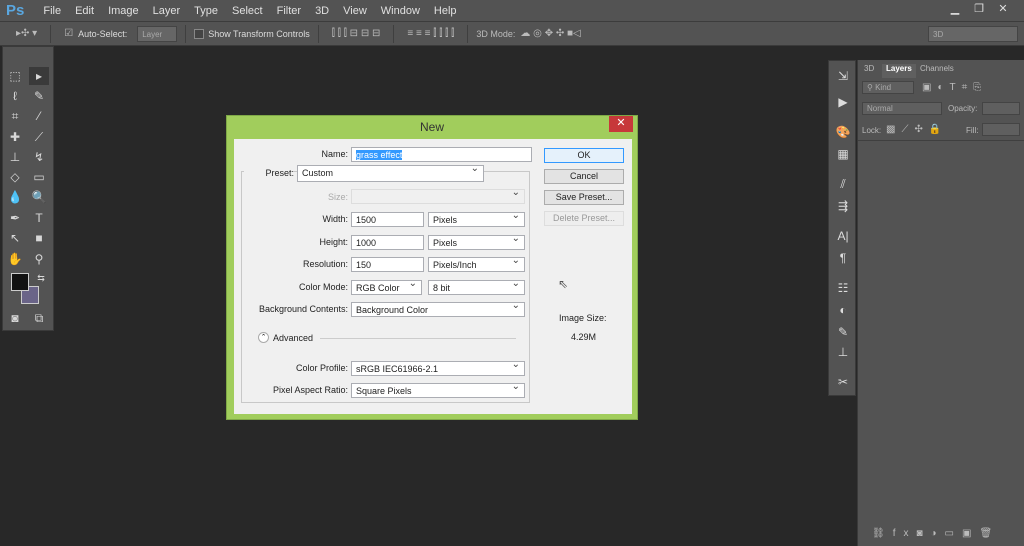 This screenshot has height=546, width=1024. Describe the element at coordinates (387, 219) in the screenshot. I see `width-input: 1500` at that location.